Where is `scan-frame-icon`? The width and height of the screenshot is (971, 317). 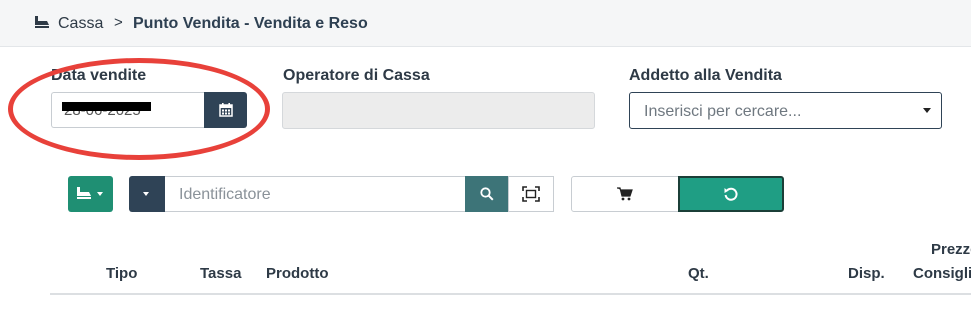 scan-frame-icon is located at coordinates (531, 194).